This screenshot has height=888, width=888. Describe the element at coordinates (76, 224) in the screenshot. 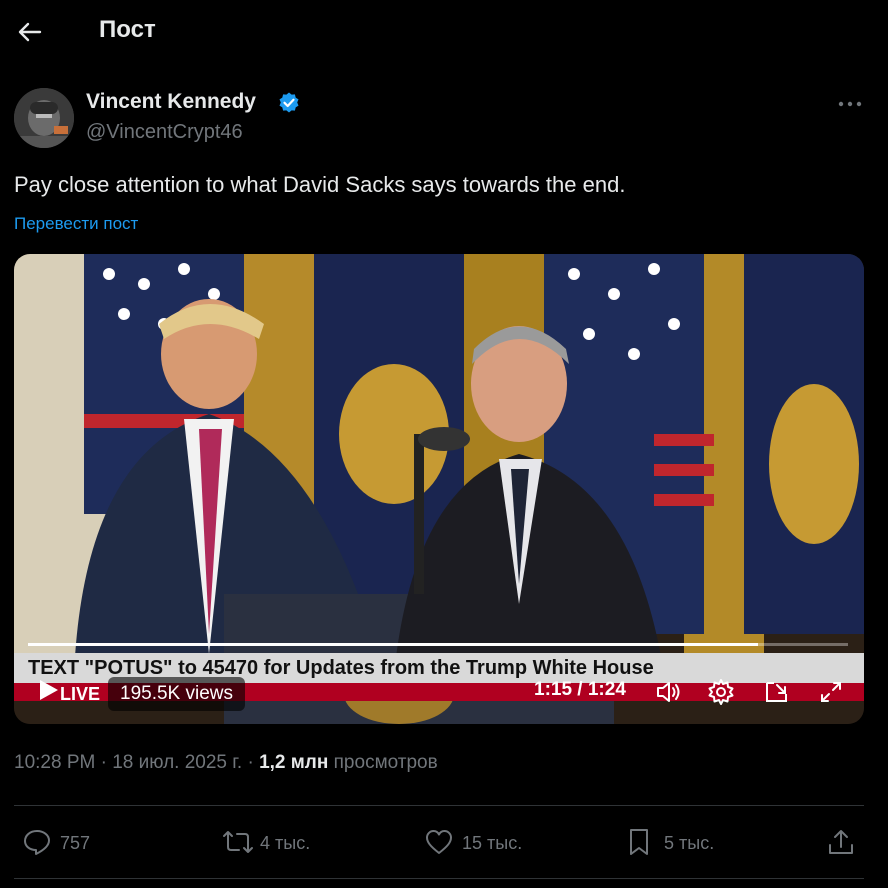

I see `translate-link: Перевести пост` at that location.